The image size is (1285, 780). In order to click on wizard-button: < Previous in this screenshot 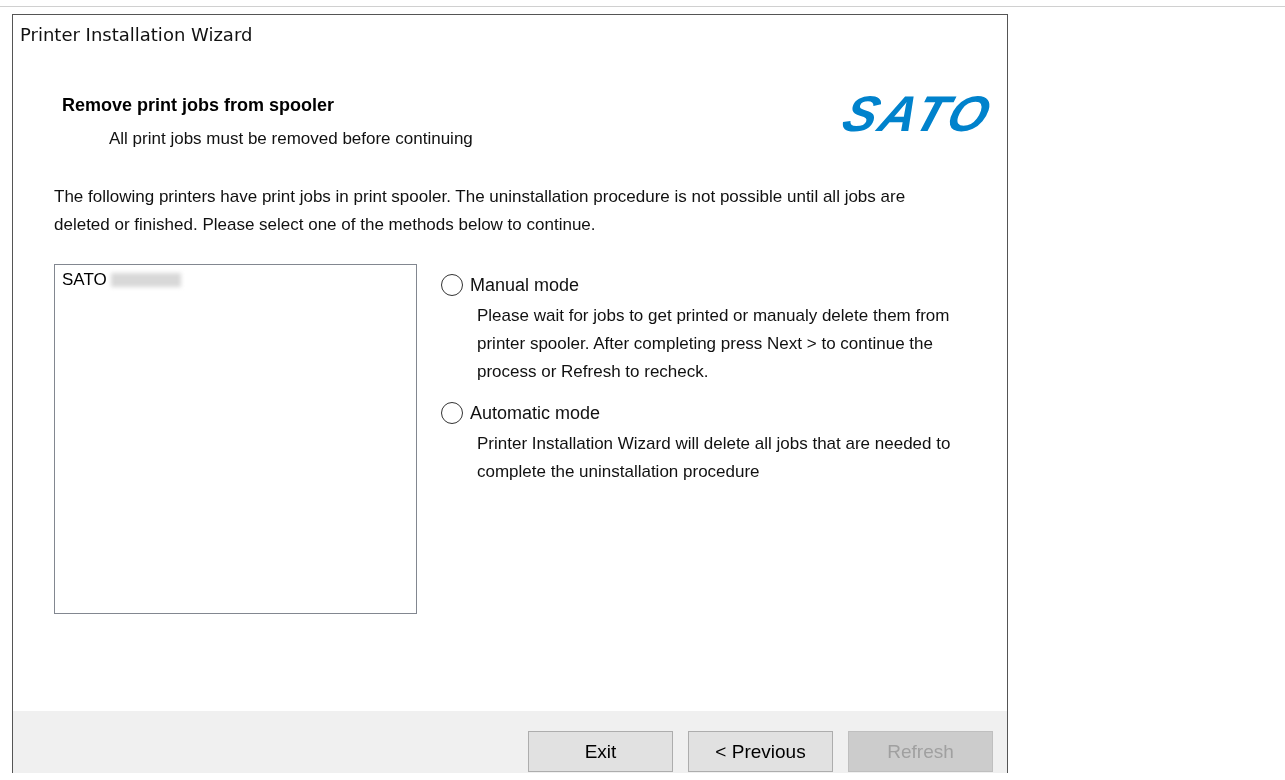, I will do `click(760, 751)`.